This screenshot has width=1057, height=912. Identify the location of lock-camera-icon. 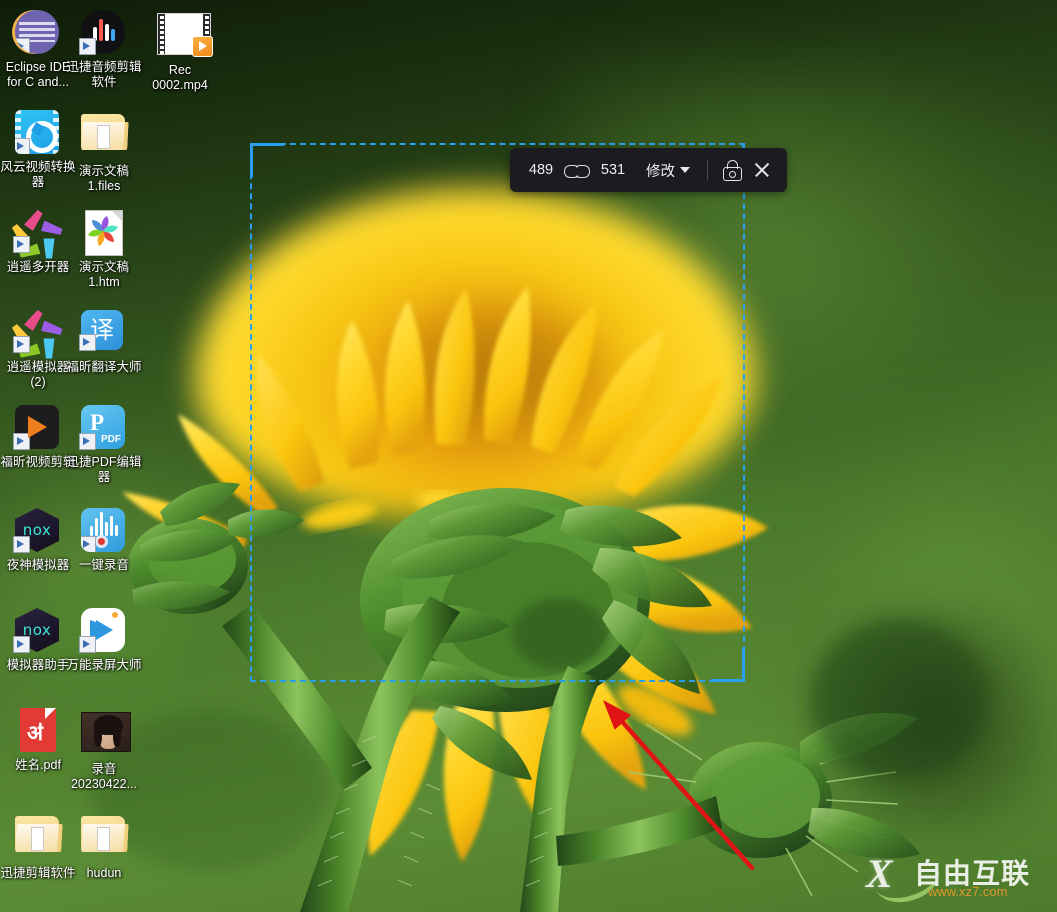
(732, 170).